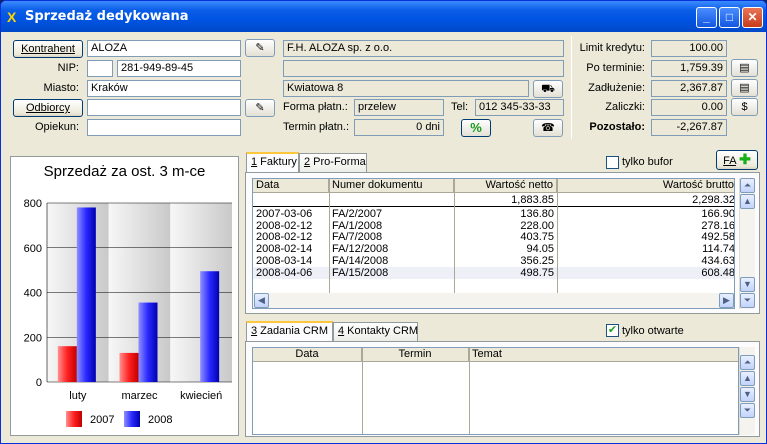 This screenshot has width=767, height=444. What do you see at coordinates (261, 300) in the screenshot?
I see `scroll-left-icon: ◀` at bounding box center [261, 300].